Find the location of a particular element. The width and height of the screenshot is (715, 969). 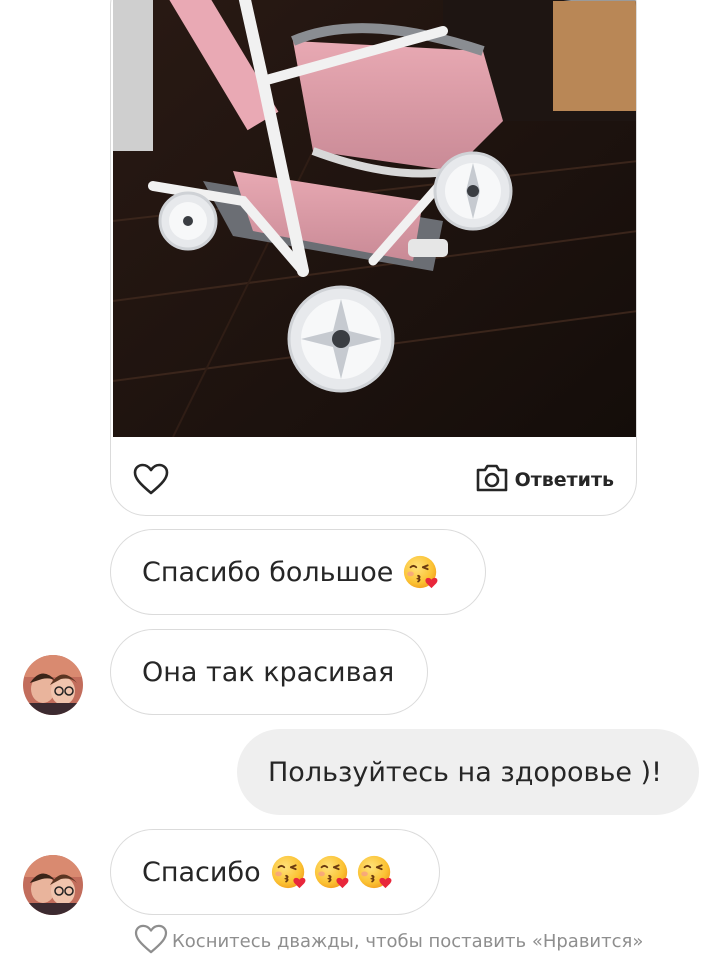

message-bubble-incoming: Спасибо is located at coordinates (275, 872).